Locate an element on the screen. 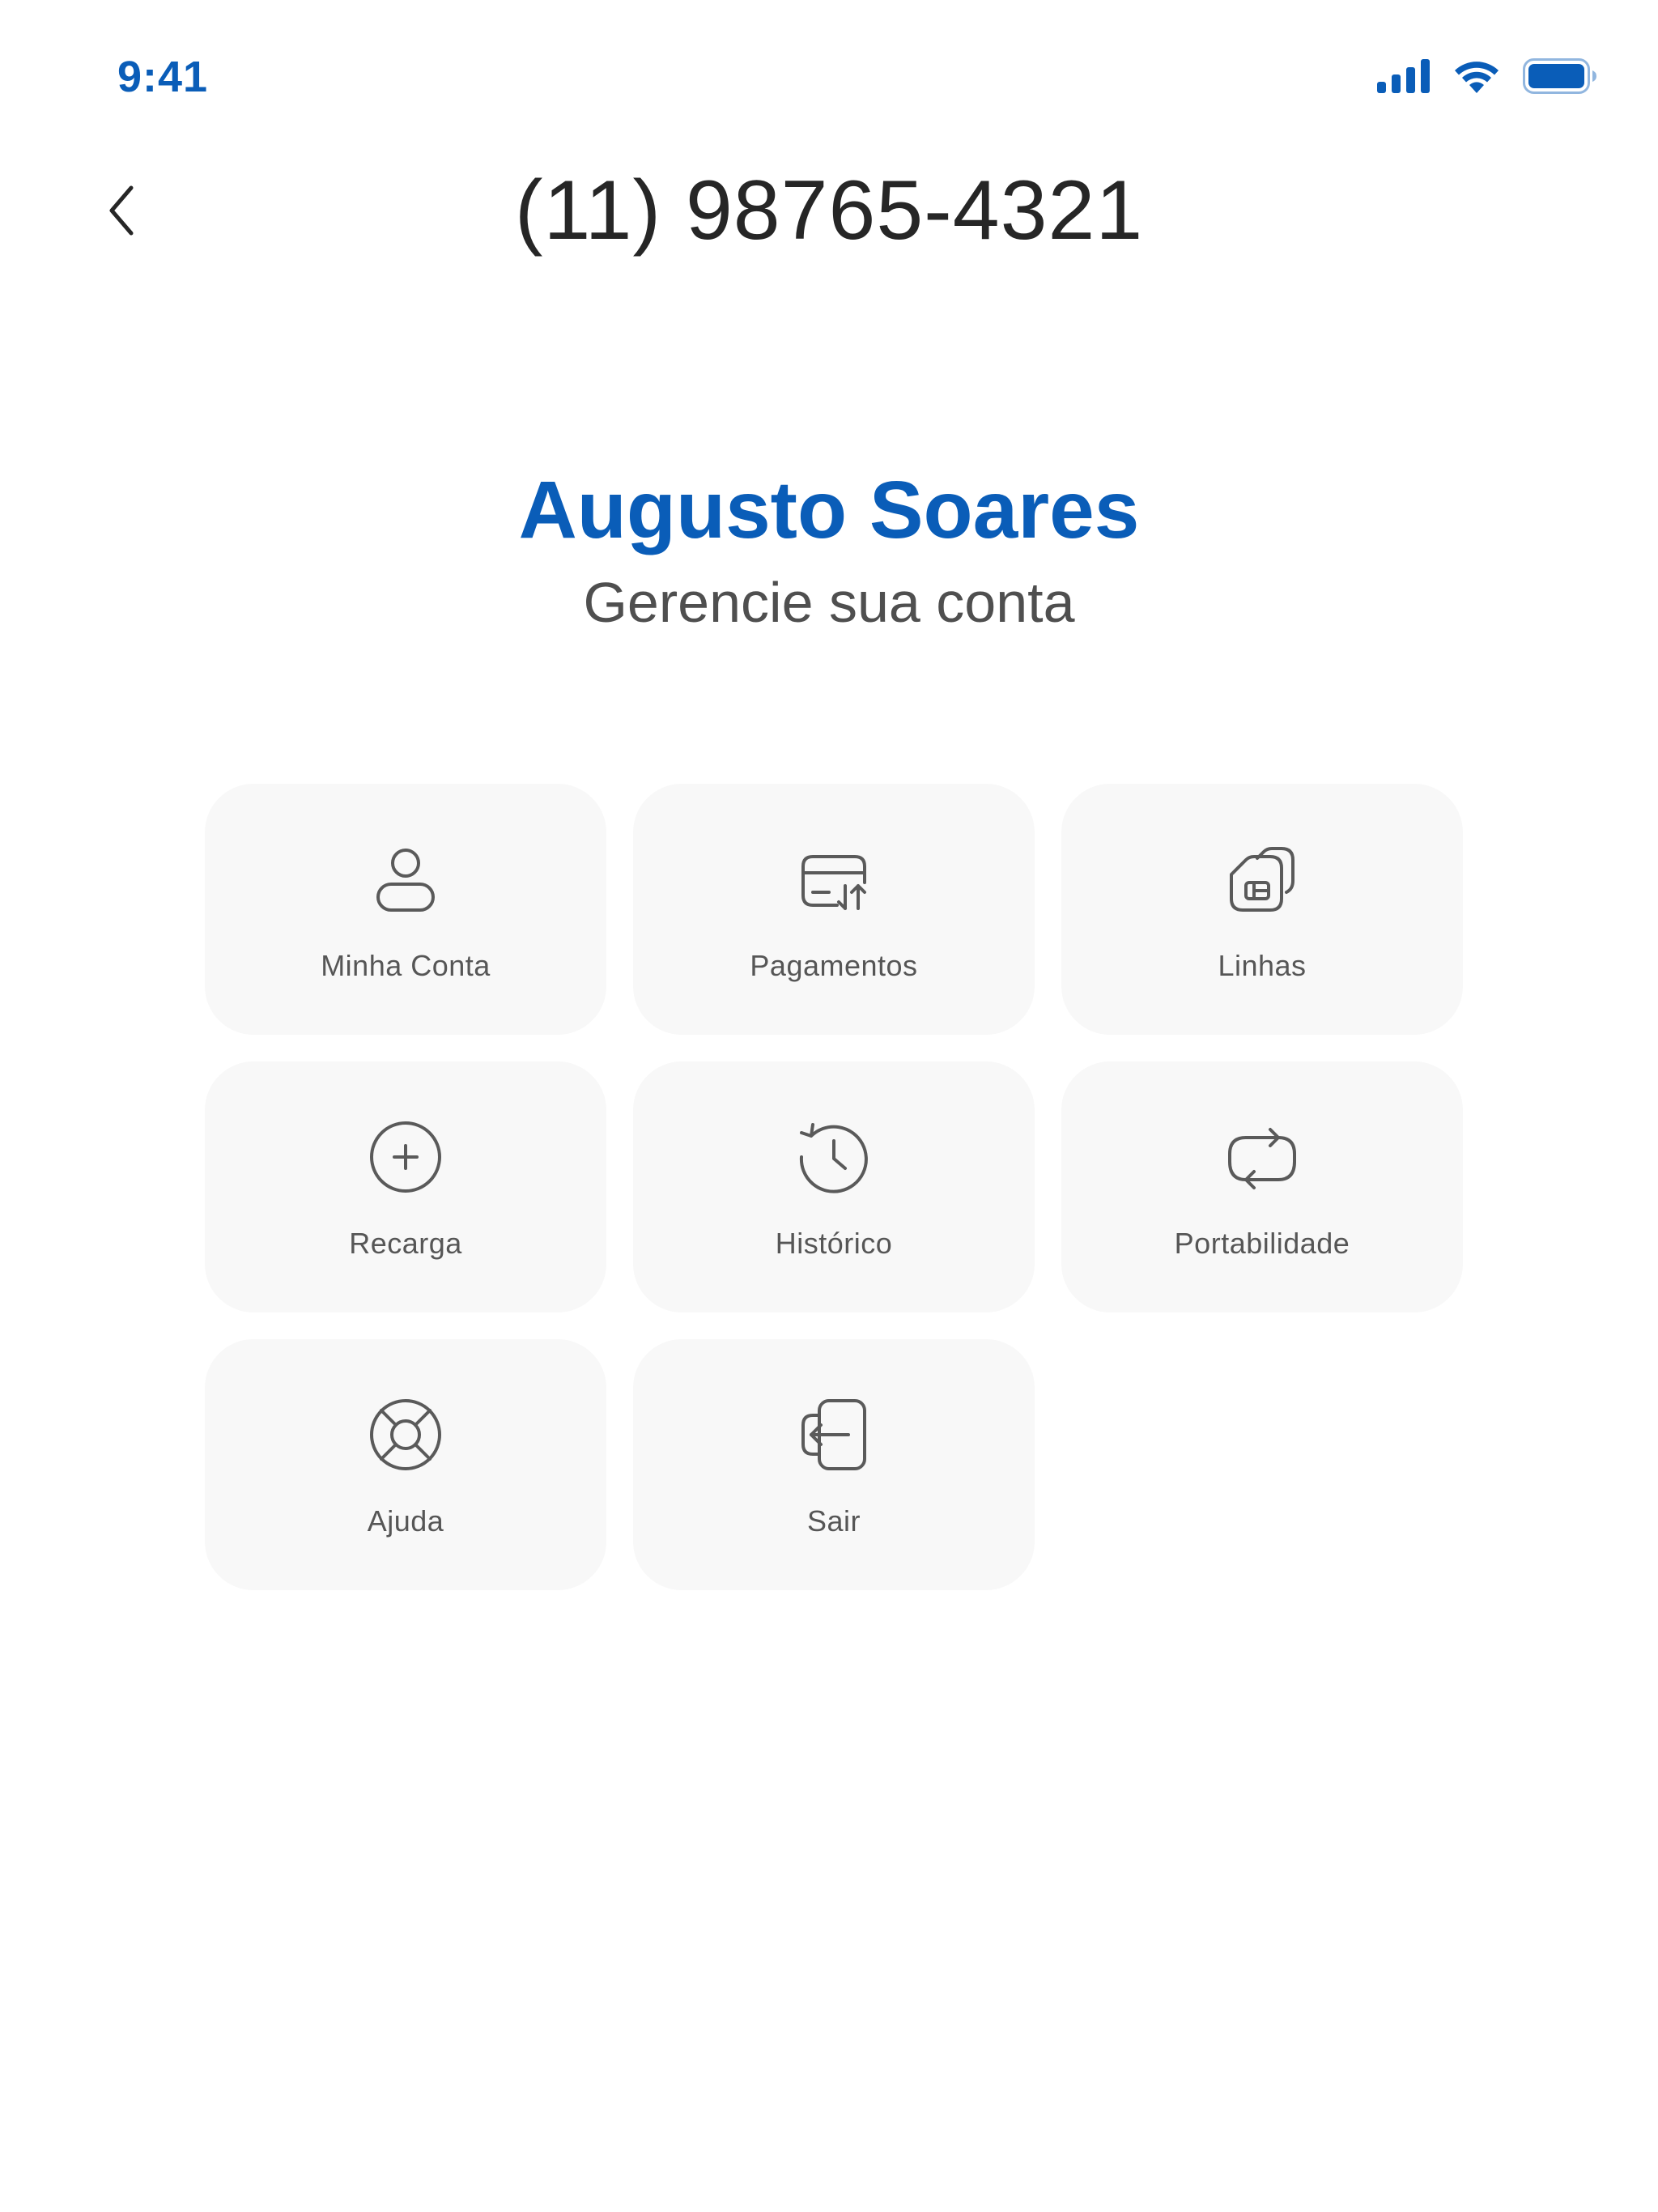 The width and height of the screenshot is (1658, 2212). wifi-icon is located at coordinates (1476, 76).